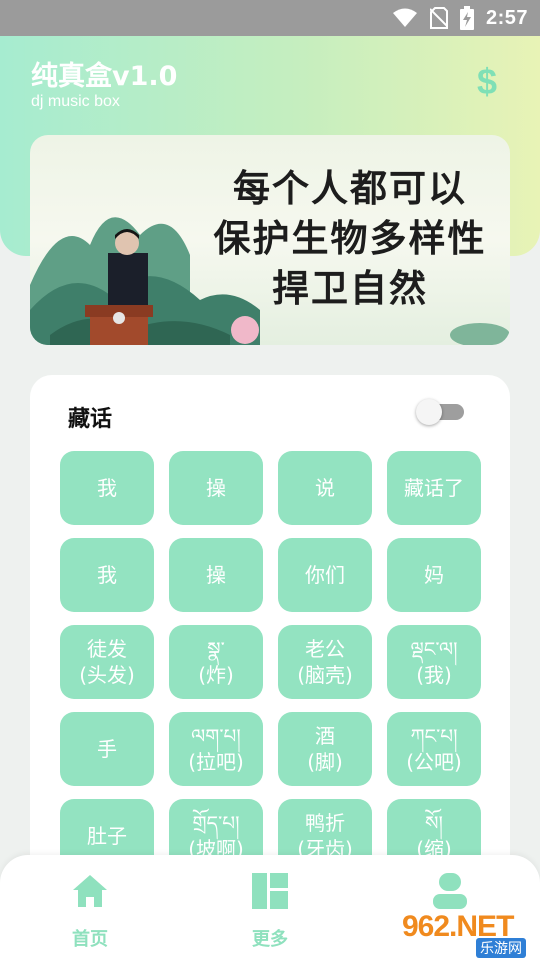  Describe the element at coordinates (107, 662) in the screenshot. I see `sound-button: 徒发 (头发)` at that location.